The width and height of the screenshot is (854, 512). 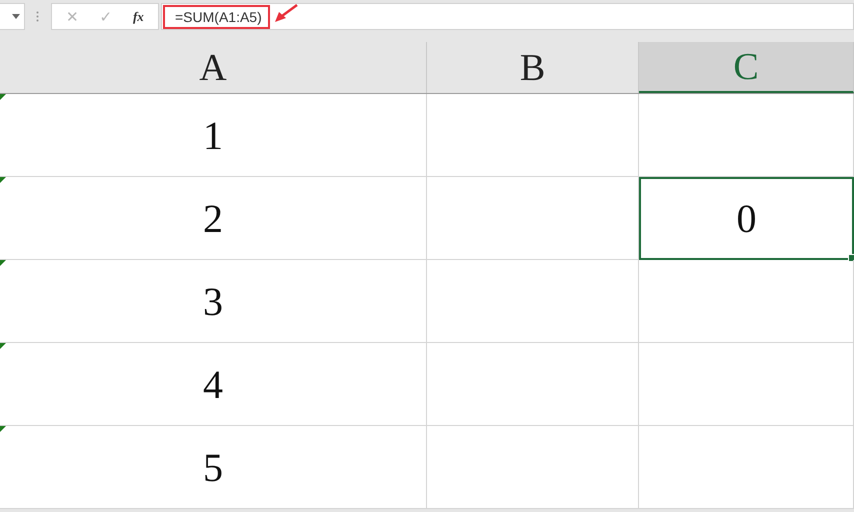 I want to click on cell-value: 1, so click(x=213, y=135).